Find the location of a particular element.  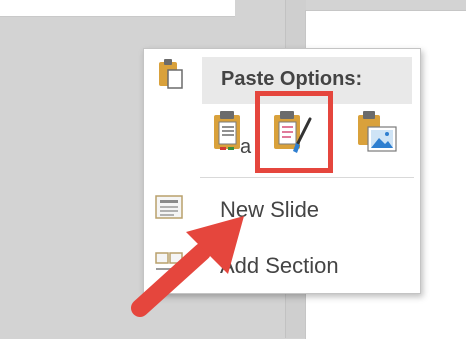

clipboard-paste-icon is located at coordinates (170, 76).